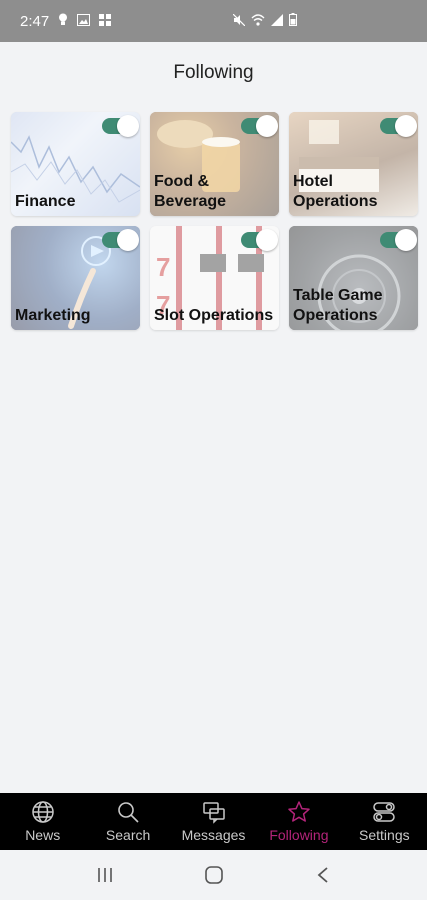  I want to click on tile-label-finance: Finance, so click(45, 201).